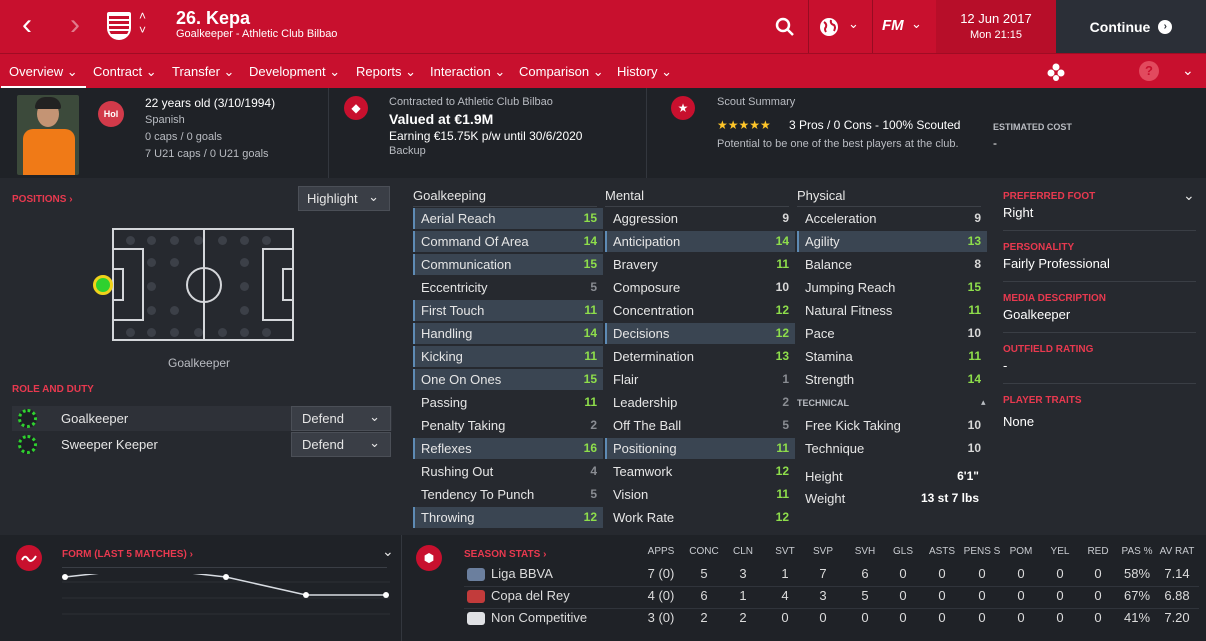  Describe the element at coordinates (508, 264) in the screenshot. I see `attribute-row: Communication 15` at that location.